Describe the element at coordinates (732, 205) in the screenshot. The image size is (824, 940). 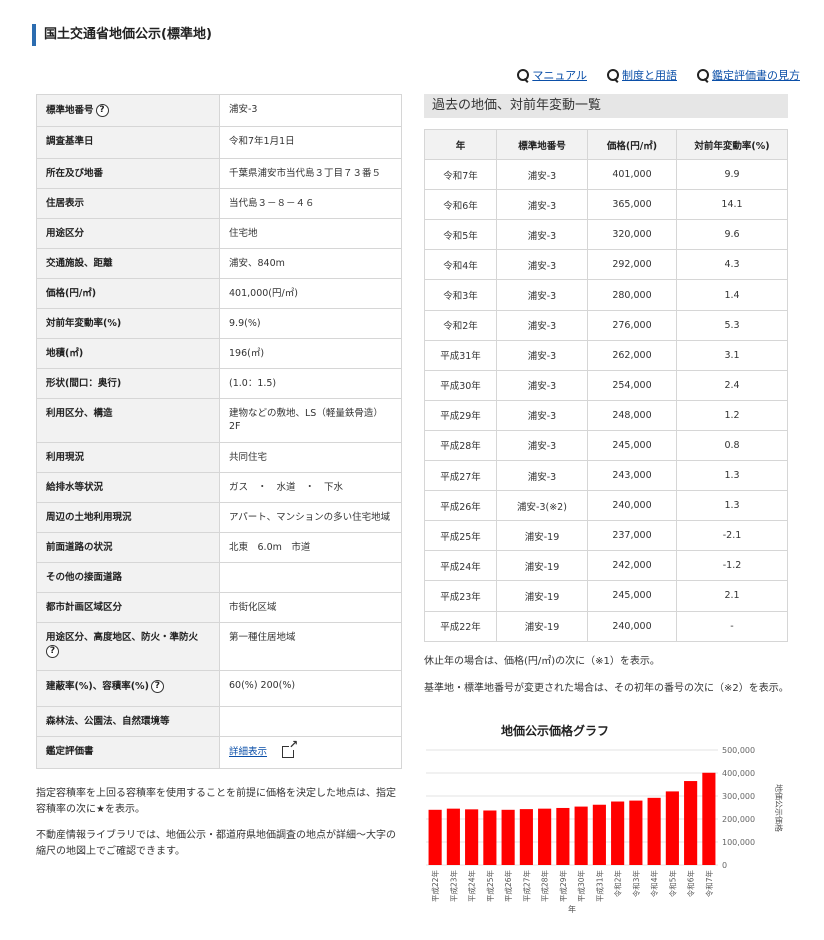
I see `history-change: 14.1` at that location.